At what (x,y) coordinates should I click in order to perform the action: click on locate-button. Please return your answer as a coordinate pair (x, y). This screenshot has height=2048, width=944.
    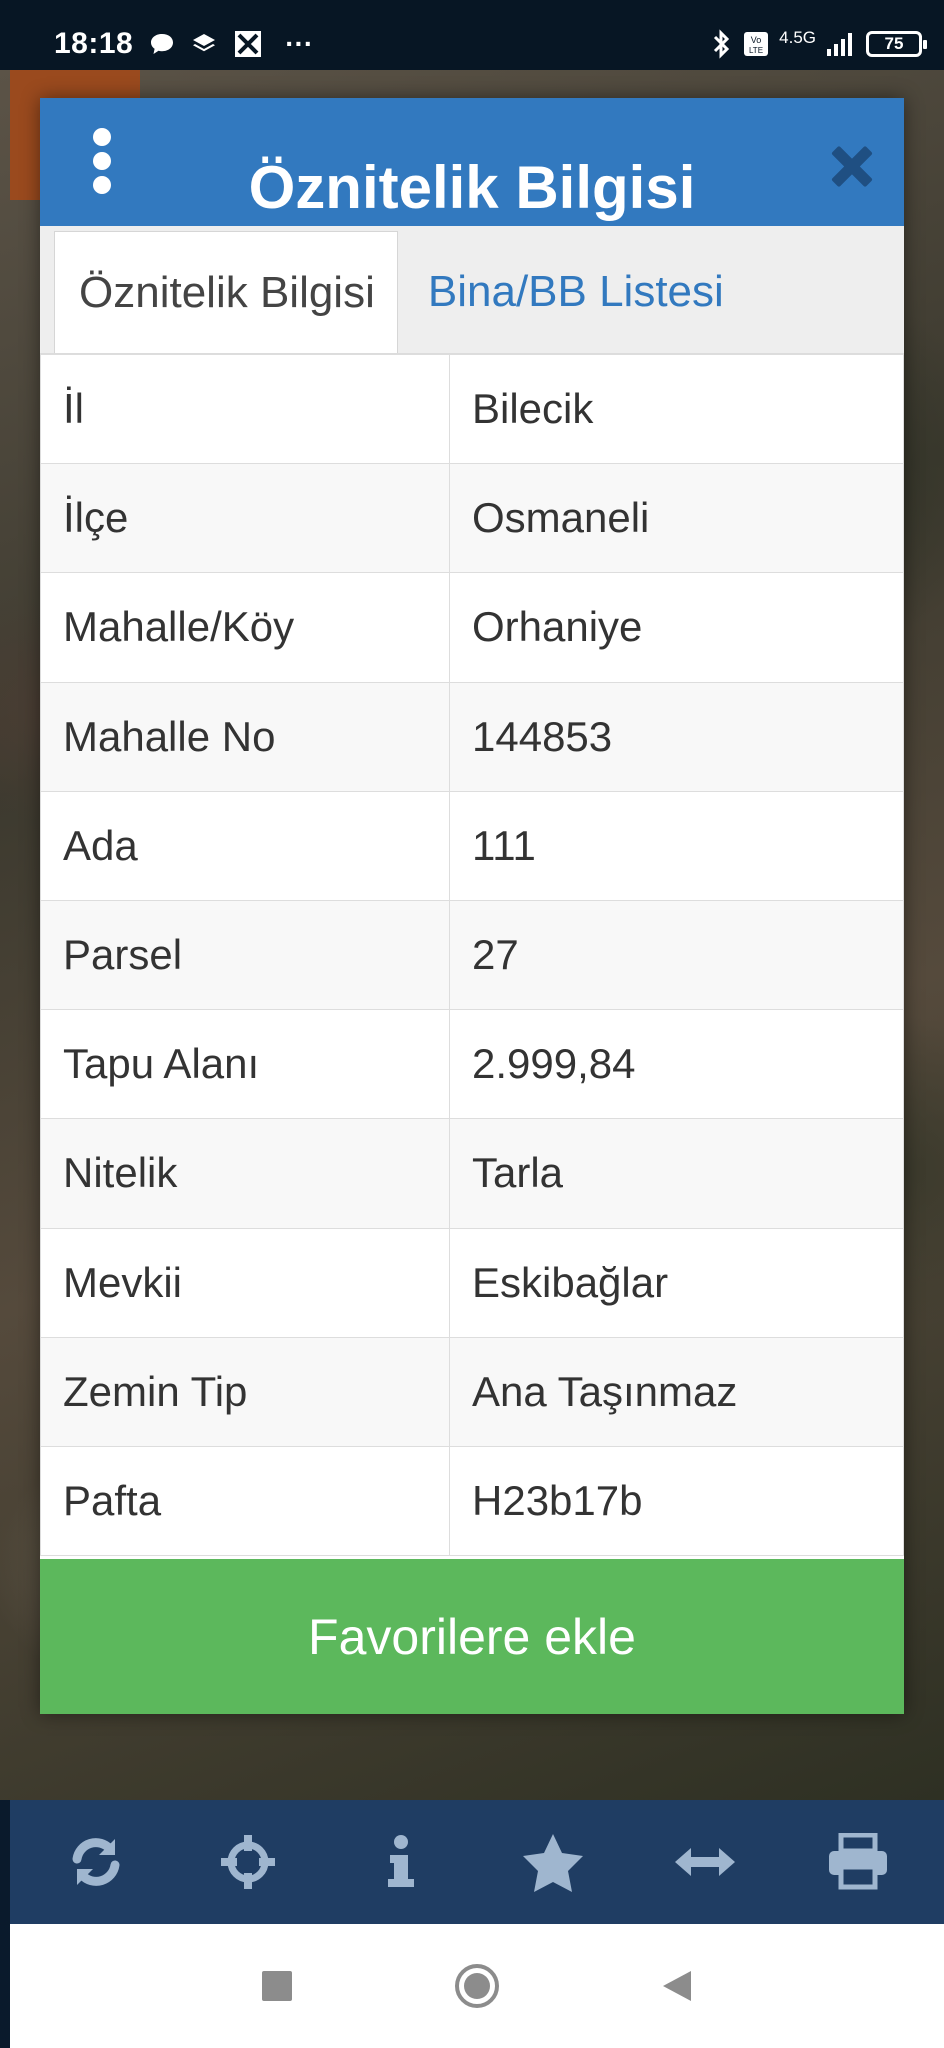
    Looking at the image, I should click on (248, 1862).